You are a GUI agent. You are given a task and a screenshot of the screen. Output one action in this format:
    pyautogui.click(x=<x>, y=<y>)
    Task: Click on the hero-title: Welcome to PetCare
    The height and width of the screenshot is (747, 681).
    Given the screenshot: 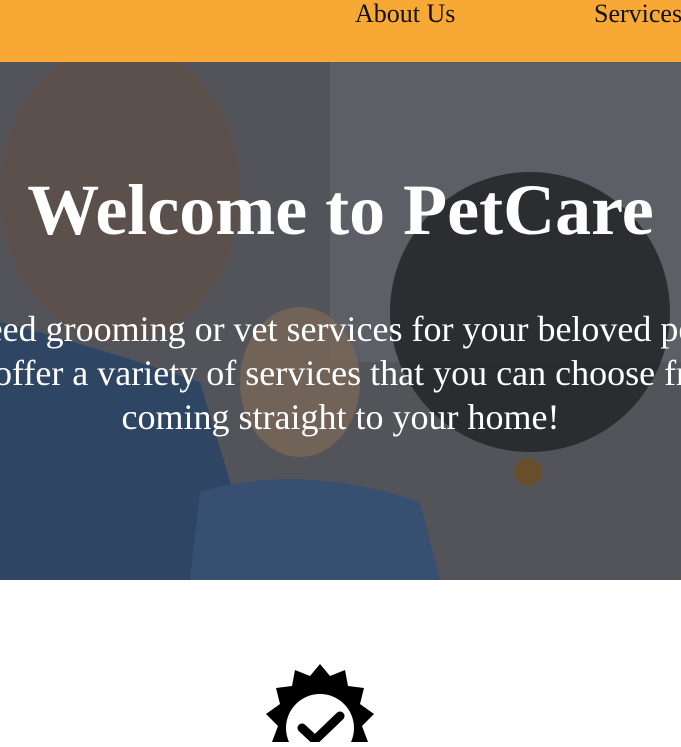 What is the action you would take?
    pyautogui.click(x=340, y=210)
    